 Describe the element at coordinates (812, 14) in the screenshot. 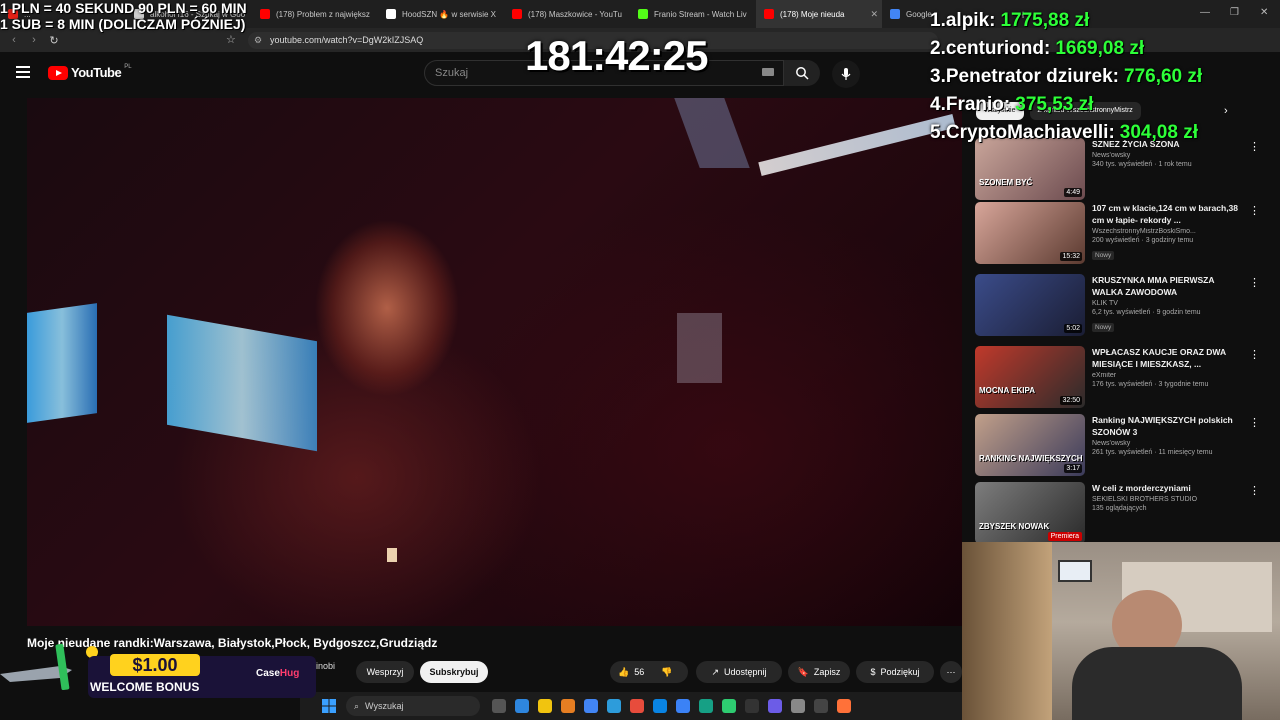

I see `tab-label: (178) Moje nieuda` at that location.